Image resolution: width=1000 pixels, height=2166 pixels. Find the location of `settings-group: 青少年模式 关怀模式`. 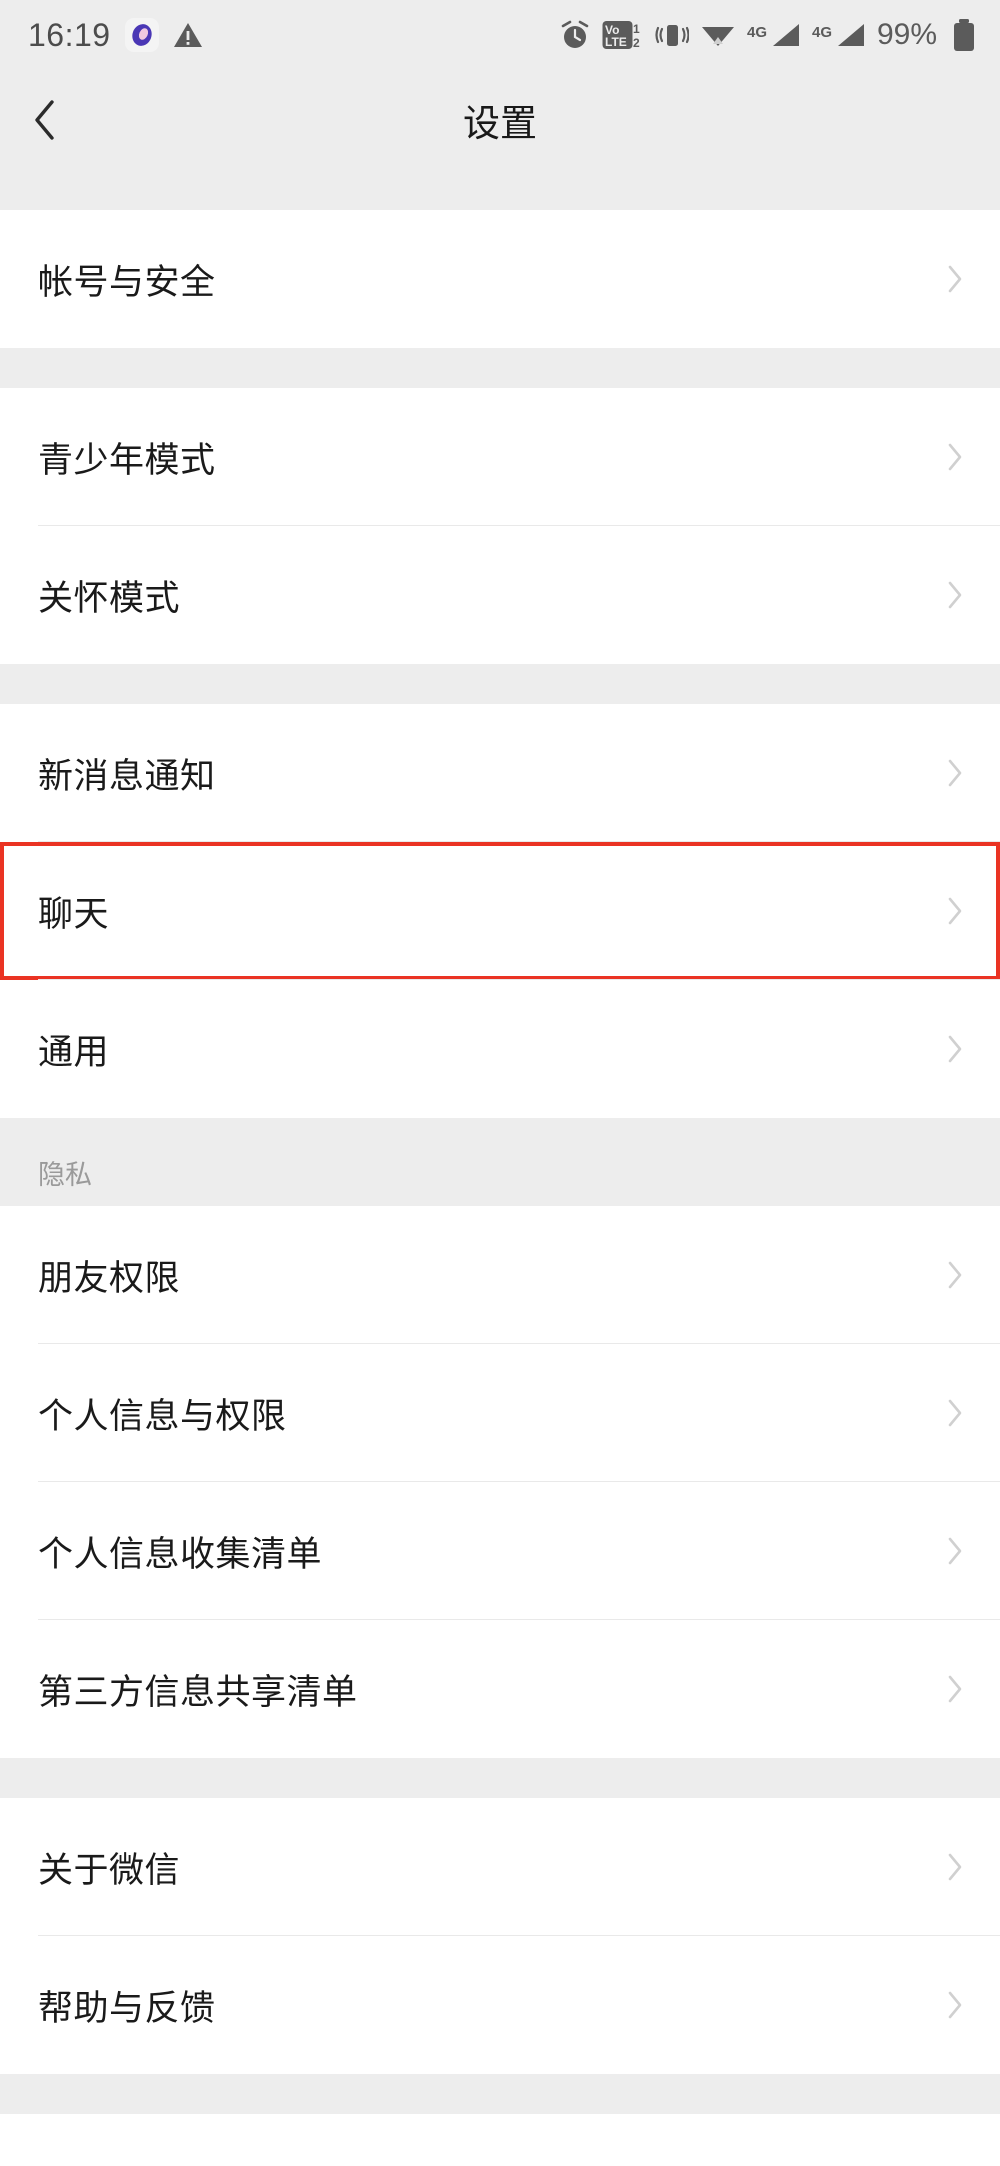

settings-group: 青少年模式 关怀模式 is located at coordinates (500, 526).